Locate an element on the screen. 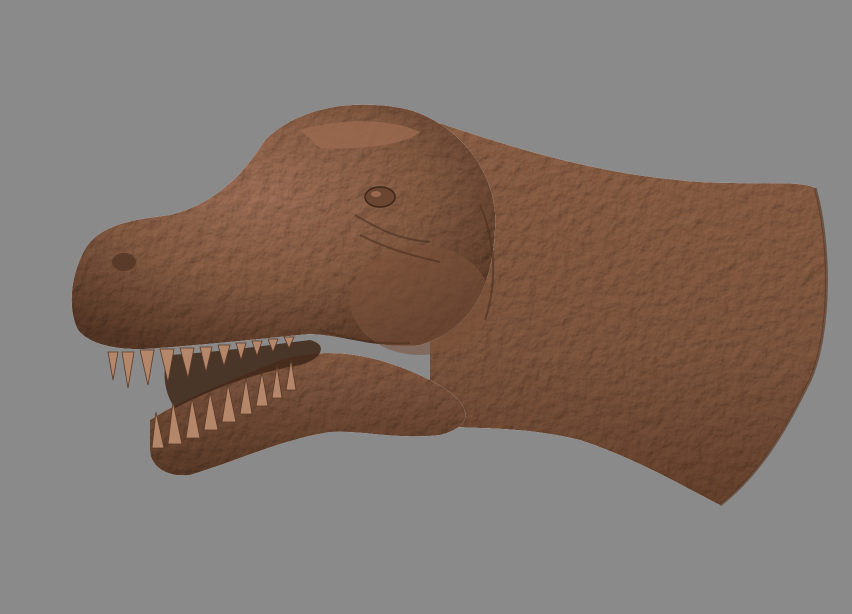 Image resolution: width=852 pixels, height=614 pixels. cheek is located at coordinates (420, 300).